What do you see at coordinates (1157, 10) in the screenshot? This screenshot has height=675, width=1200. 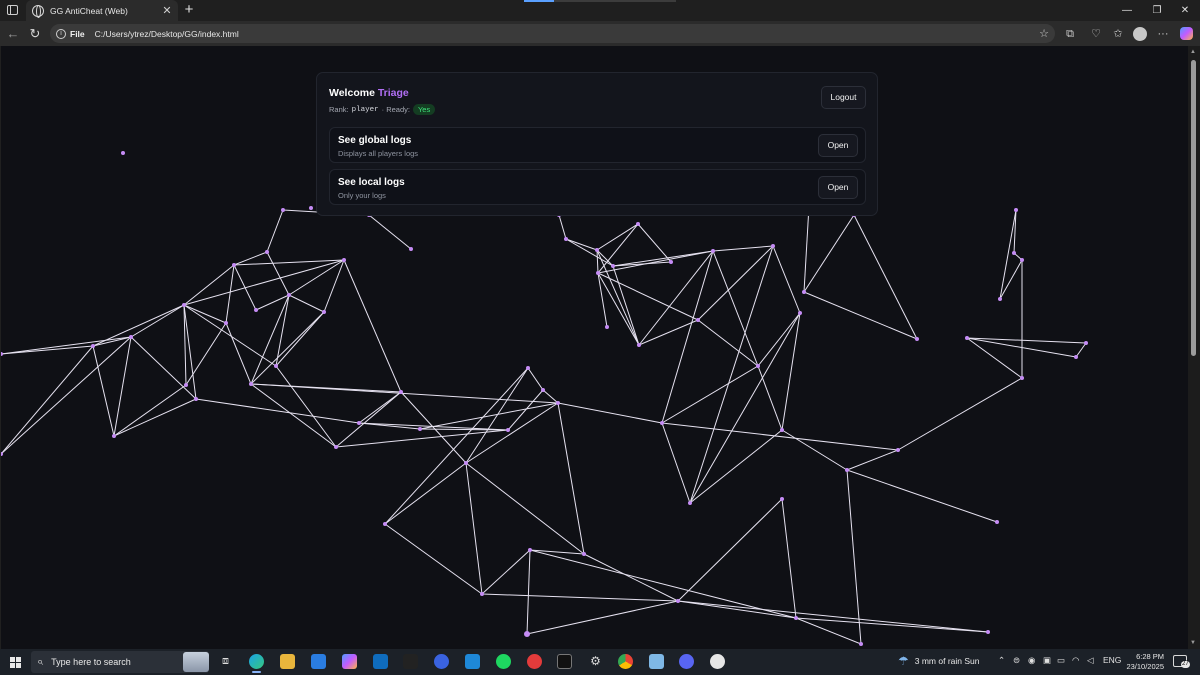 I see `restore-button: ❐` at bounding box center [1157, 10].